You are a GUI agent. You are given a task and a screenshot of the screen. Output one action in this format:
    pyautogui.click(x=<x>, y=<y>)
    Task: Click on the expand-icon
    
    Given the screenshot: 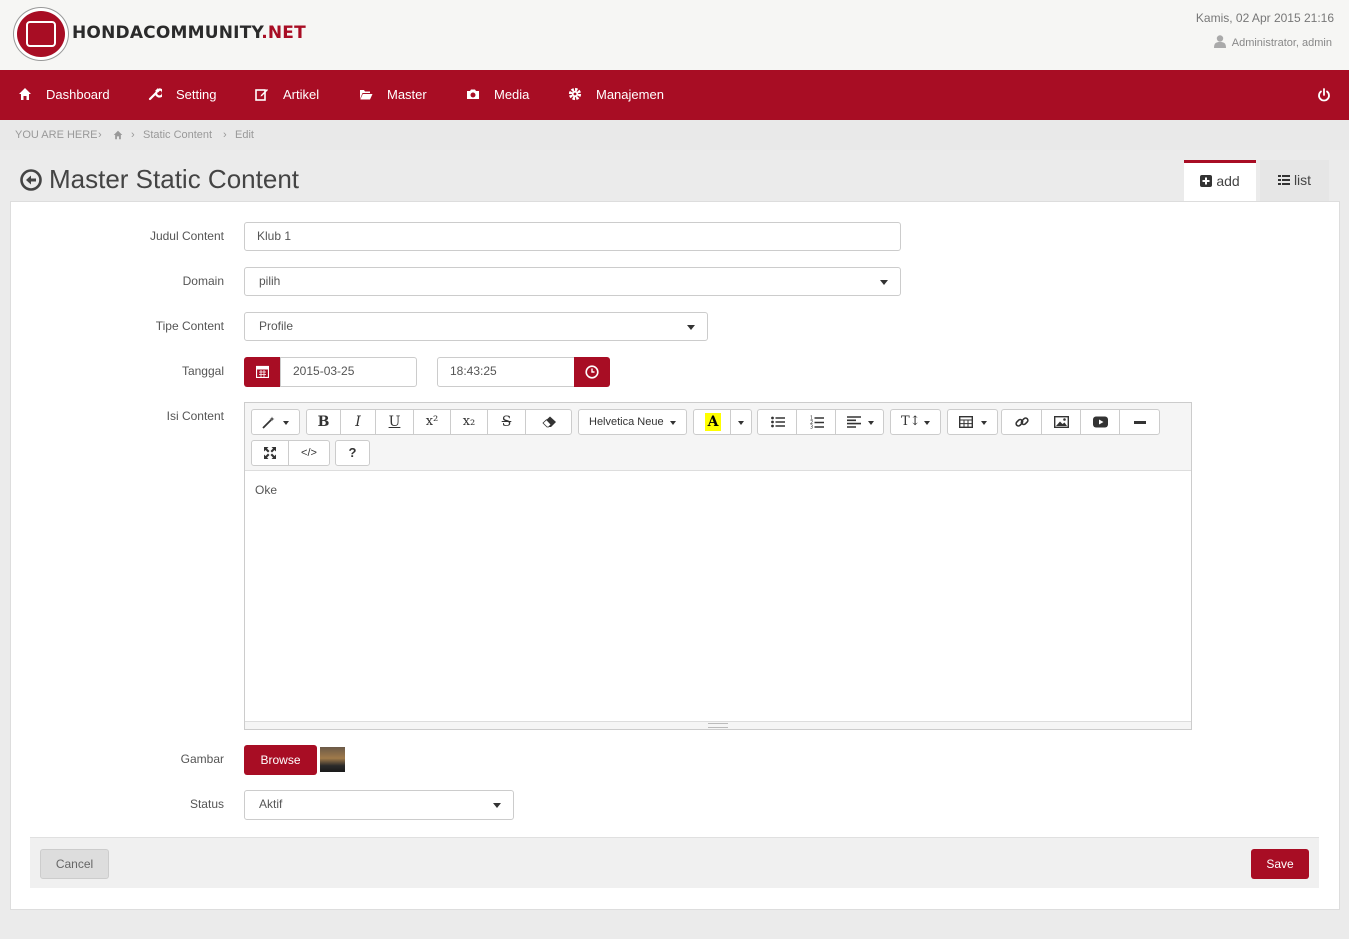 What is the action you would take?
    pyautogui.click(x=270, y=453)
    